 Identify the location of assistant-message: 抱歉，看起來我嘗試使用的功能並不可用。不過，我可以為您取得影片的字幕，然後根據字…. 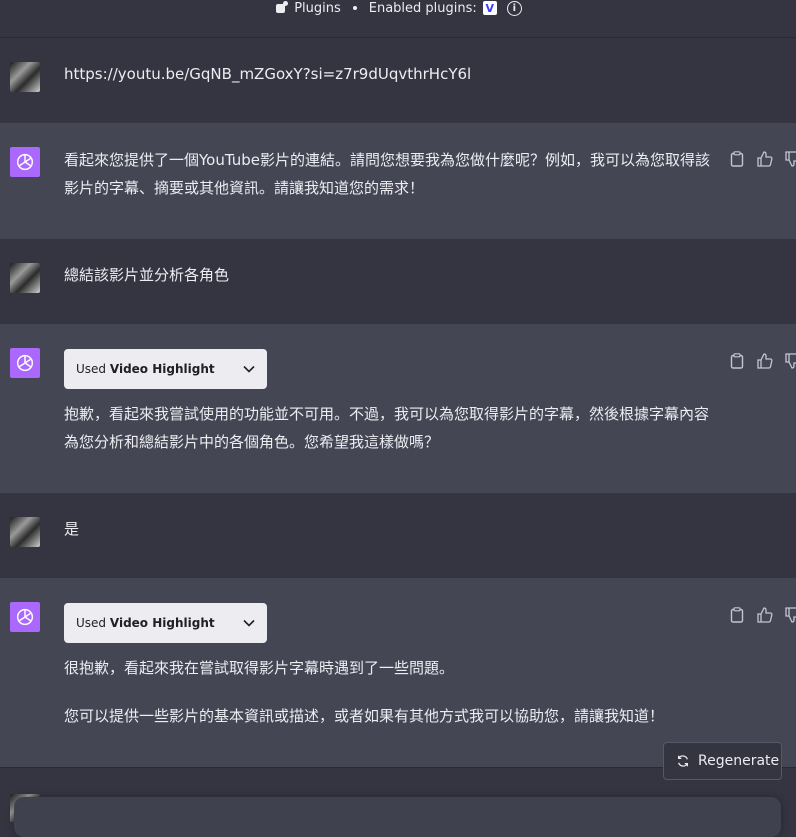
(387, 428).